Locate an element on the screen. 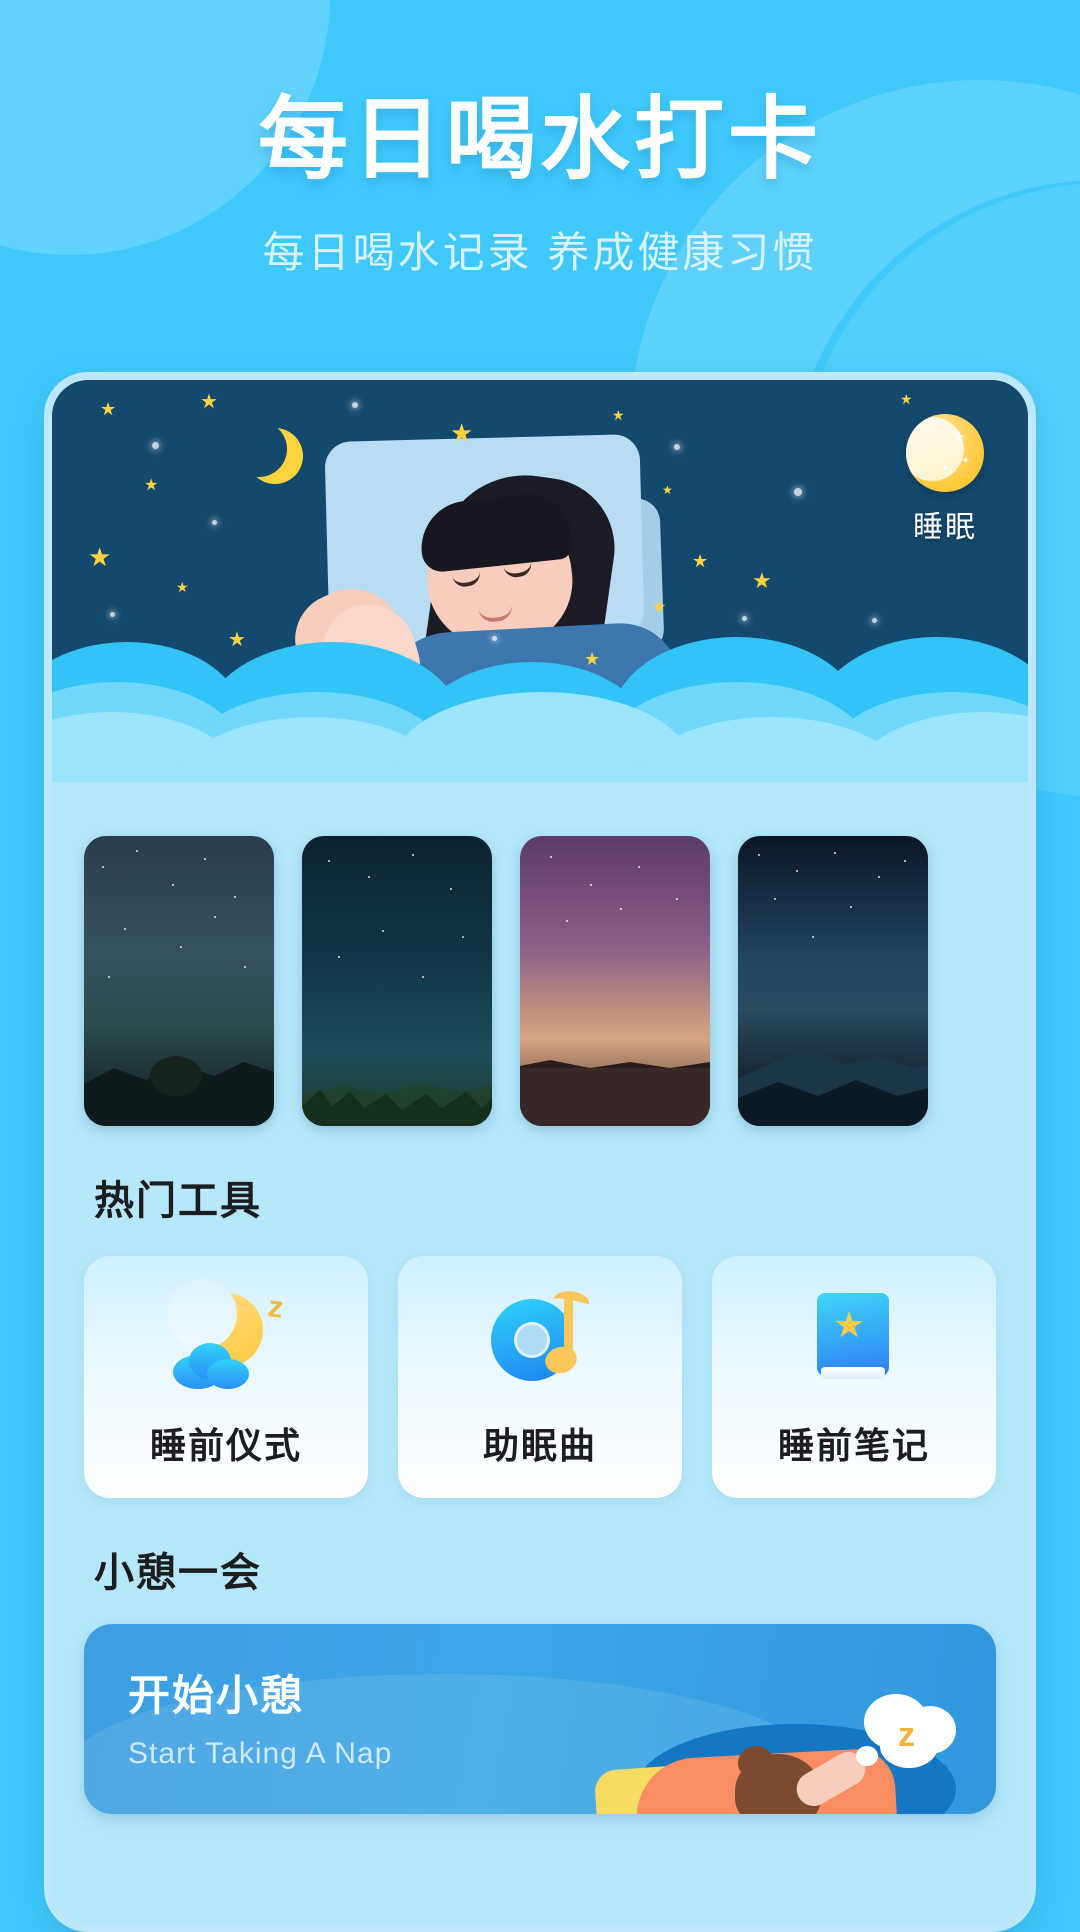 This screenshot has height=1932, width=1080. moon-cloud-sleep-icon: z is located at coordinates (226, 1337).